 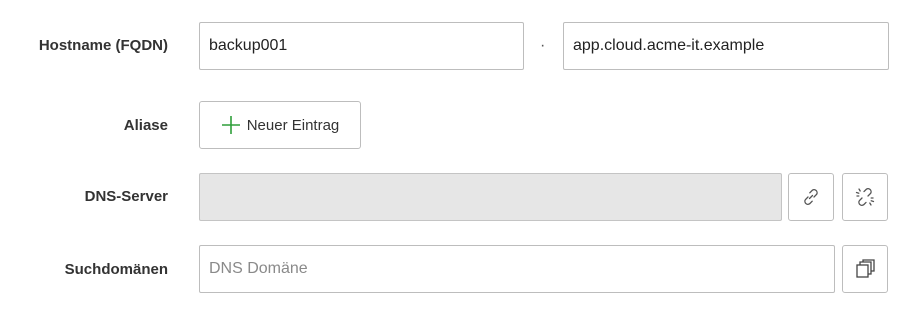 I want to click on add-alias-button: Neuer Eintrag, so click(x=280, y=125).